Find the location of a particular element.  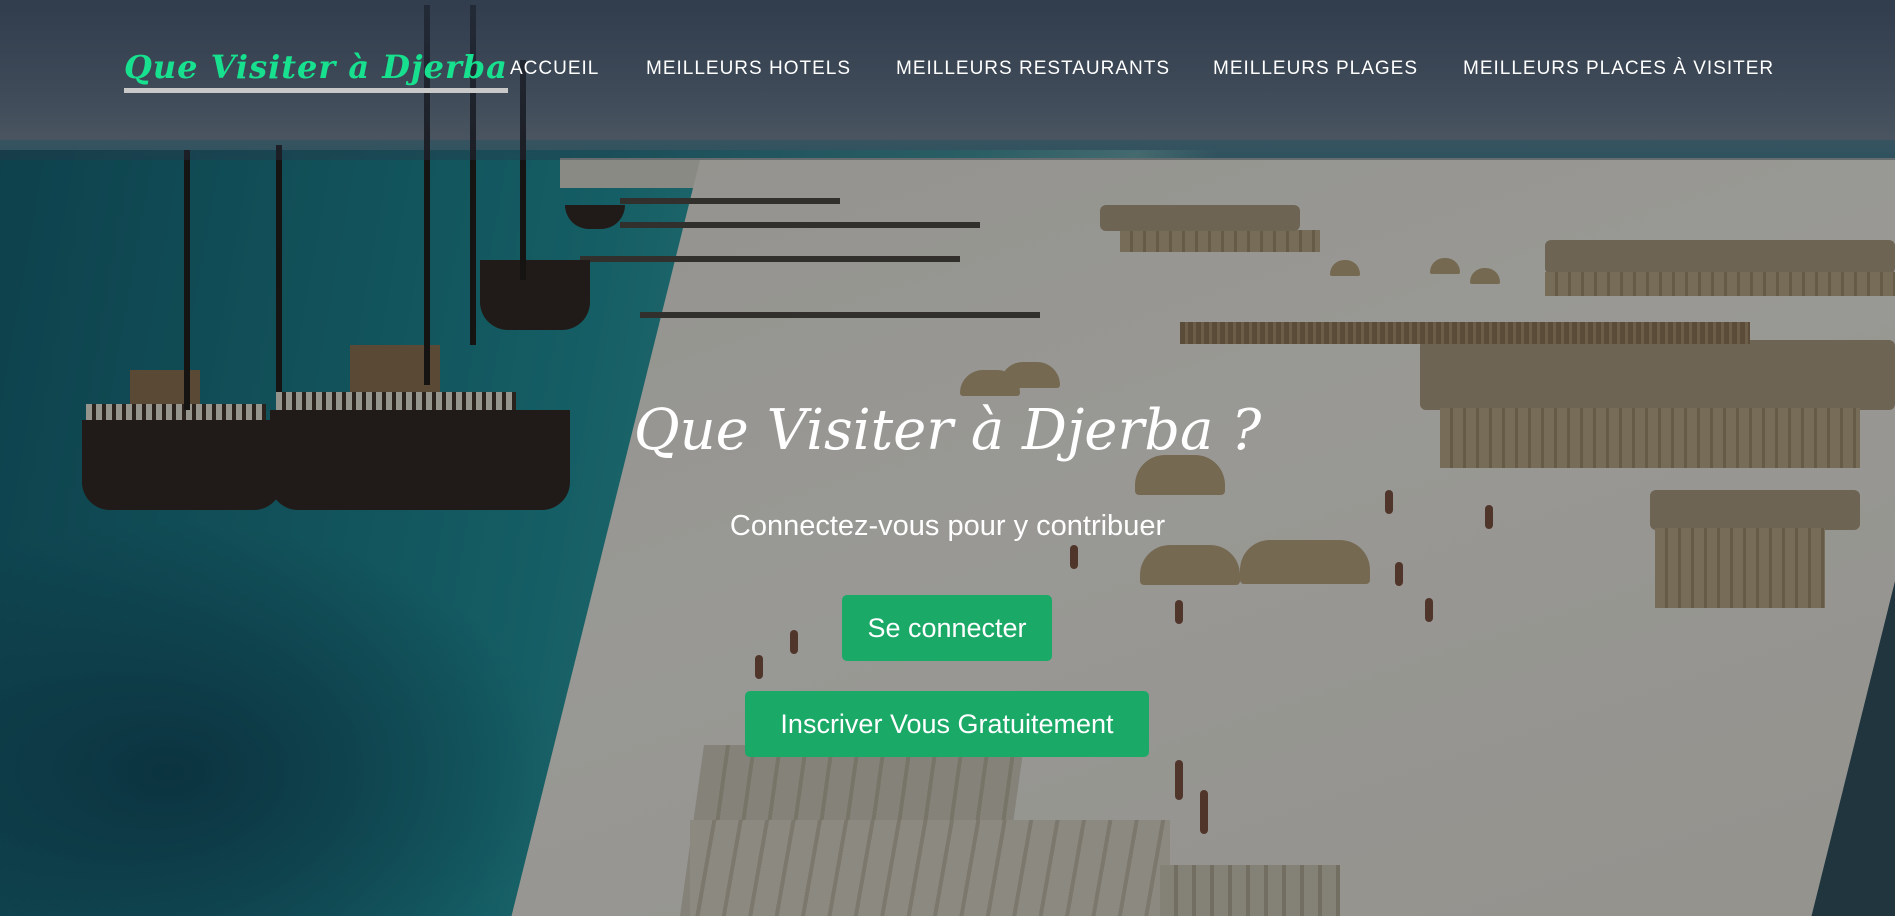

nav-item-meilleurs-places-a-visiter: MEILLEURS PLACES À VISITER is located at coordinates (1618, 69).